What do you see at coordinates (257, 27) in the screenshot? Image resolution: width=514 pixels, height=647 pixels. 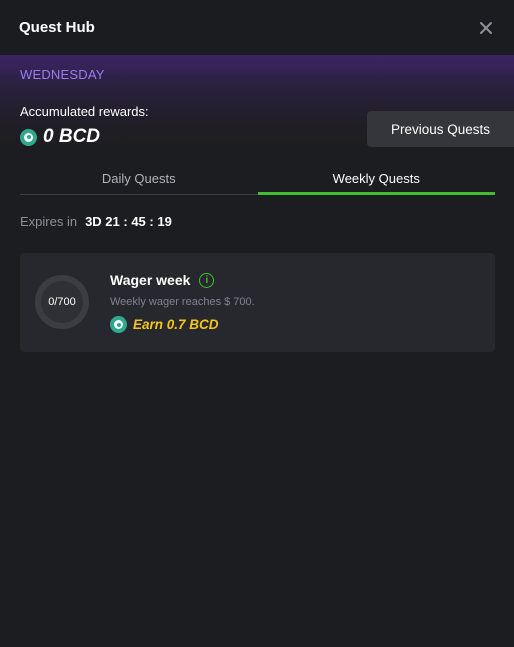 I see `modal-header: Quest Hub` at bounding box center [257, 27].